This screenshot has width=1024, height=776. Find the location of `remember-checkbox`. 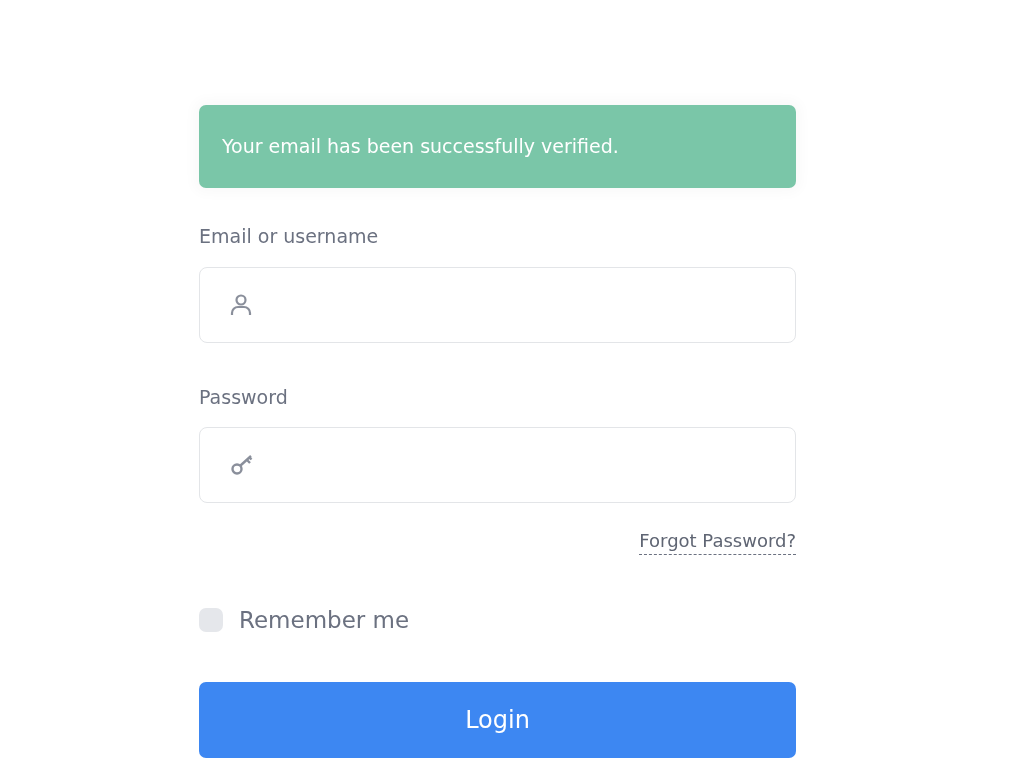

remember-checkbox is located at coordinates (211, 620).